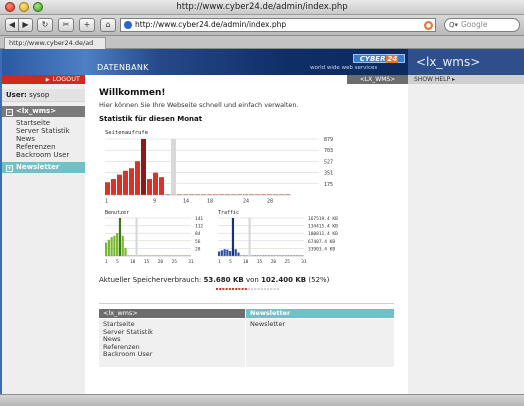  I want to click on storage-of: von, so click(252, 280).